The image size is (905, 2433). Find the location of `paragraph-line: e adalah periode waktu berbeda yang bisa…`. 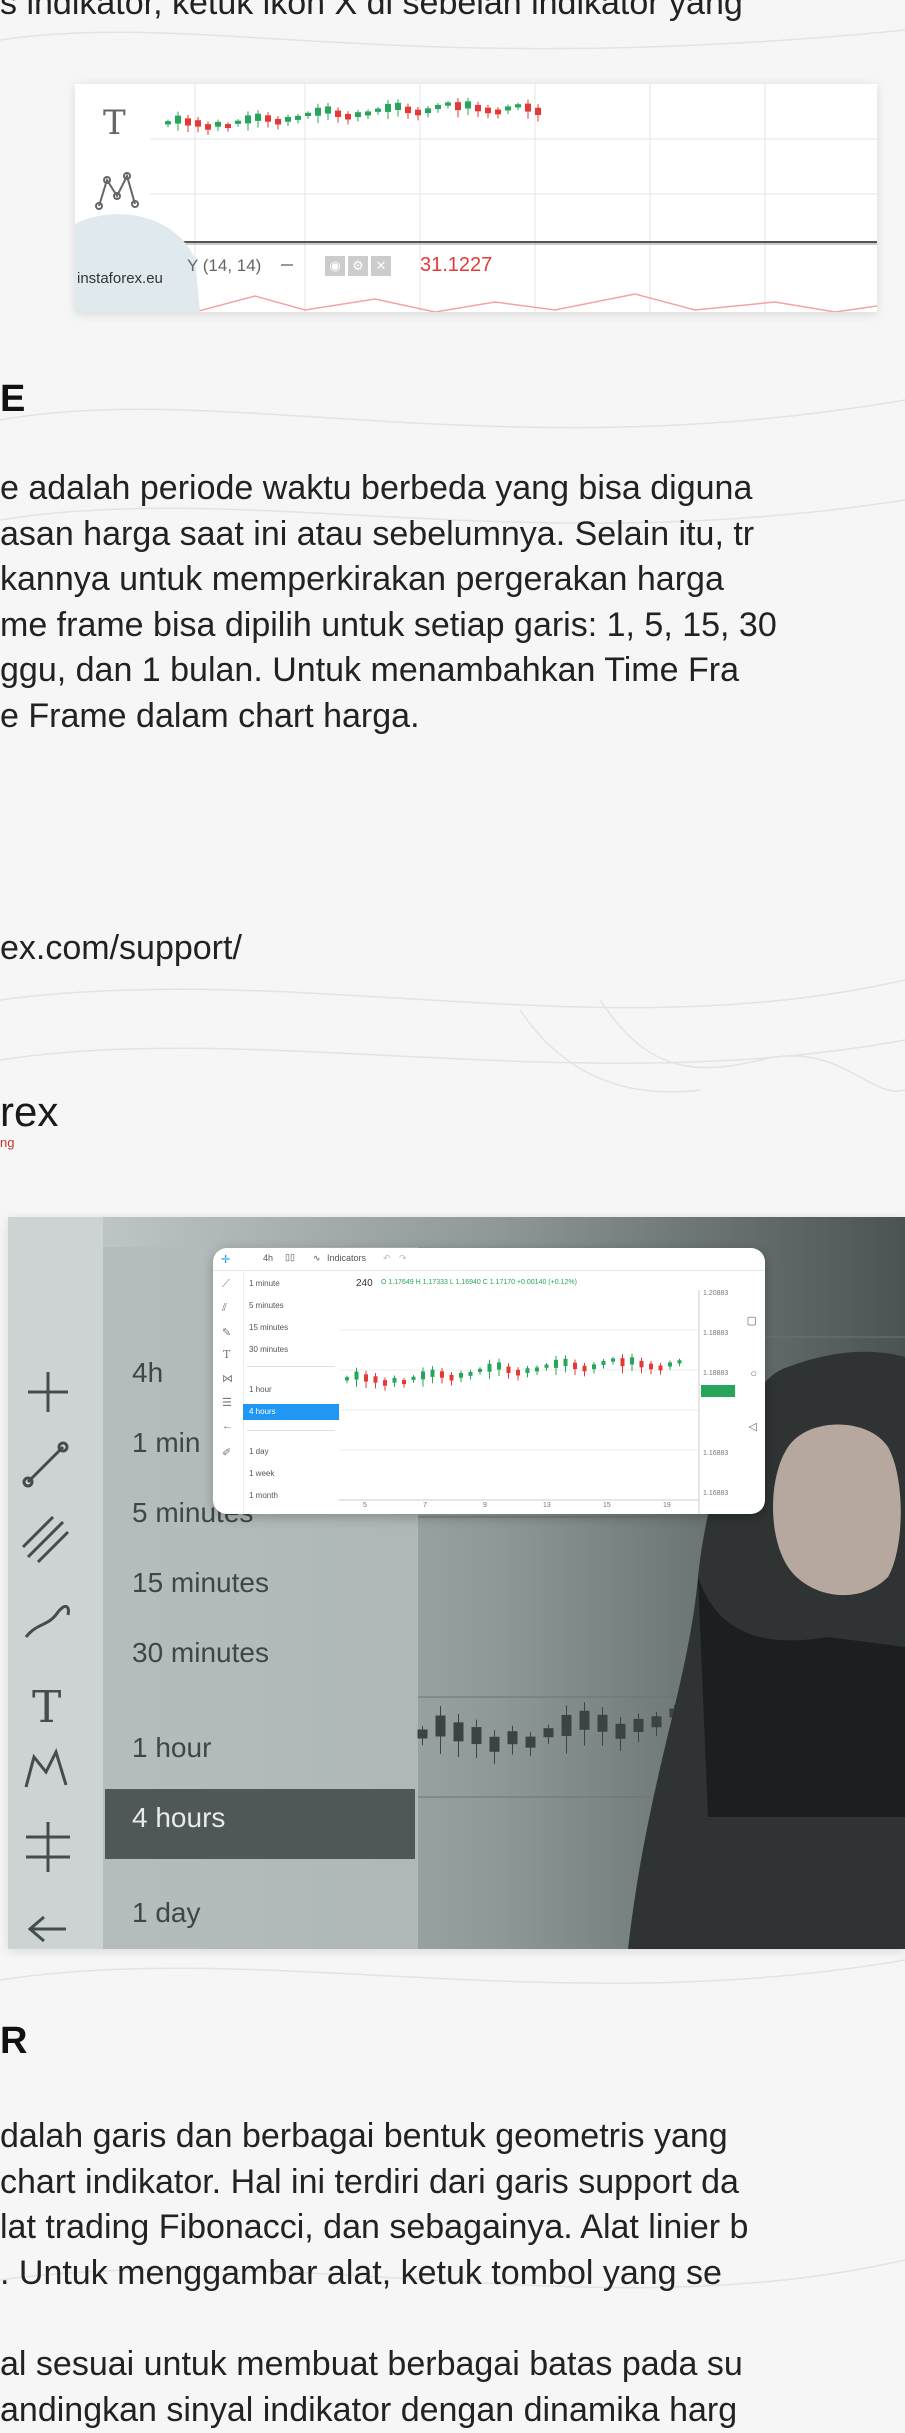

paragraph-line: e adalah periode waktu berbeda yang bisa… is located at coordinates (376, 488).